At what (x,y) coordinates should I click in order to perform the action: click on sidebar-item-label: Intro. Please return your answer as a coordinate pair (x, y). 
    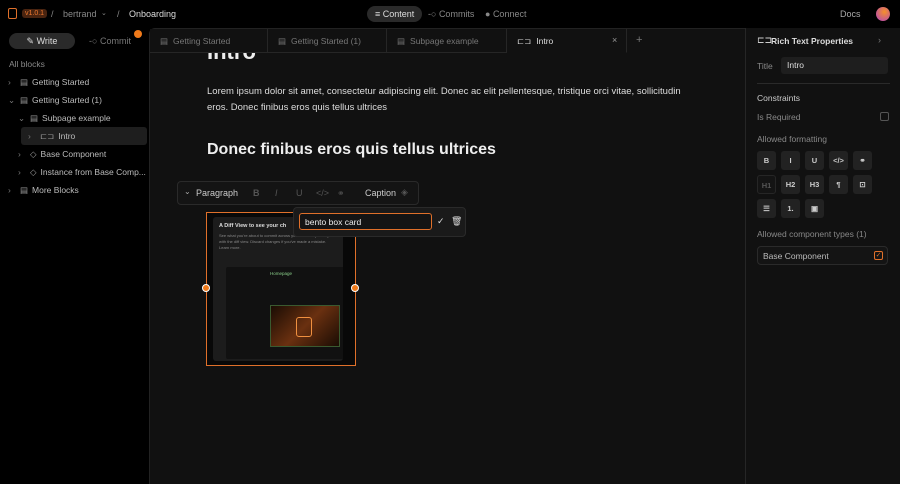
    Looking at the image, I should click on (67, 136).